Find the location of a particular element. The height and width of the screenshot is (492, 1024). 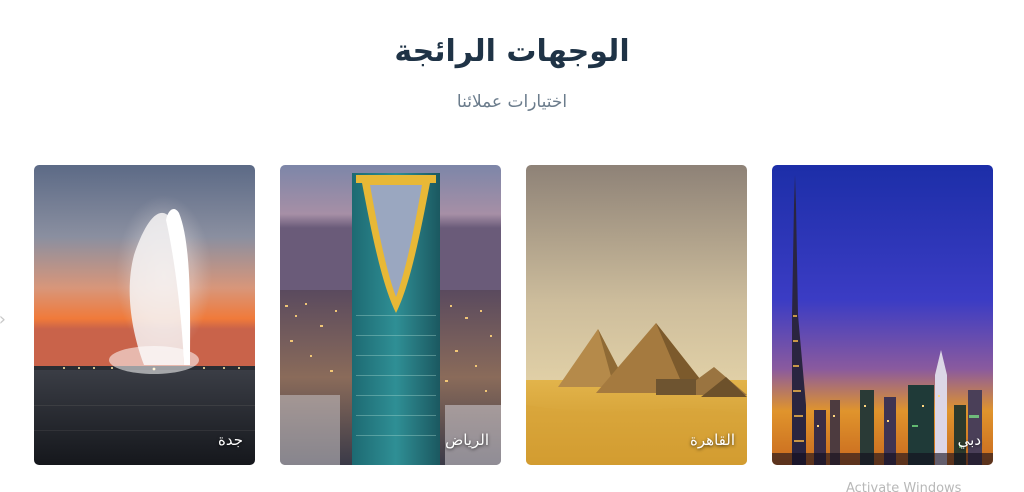

kingdom-tower-image is located at coordinates (390, 315).